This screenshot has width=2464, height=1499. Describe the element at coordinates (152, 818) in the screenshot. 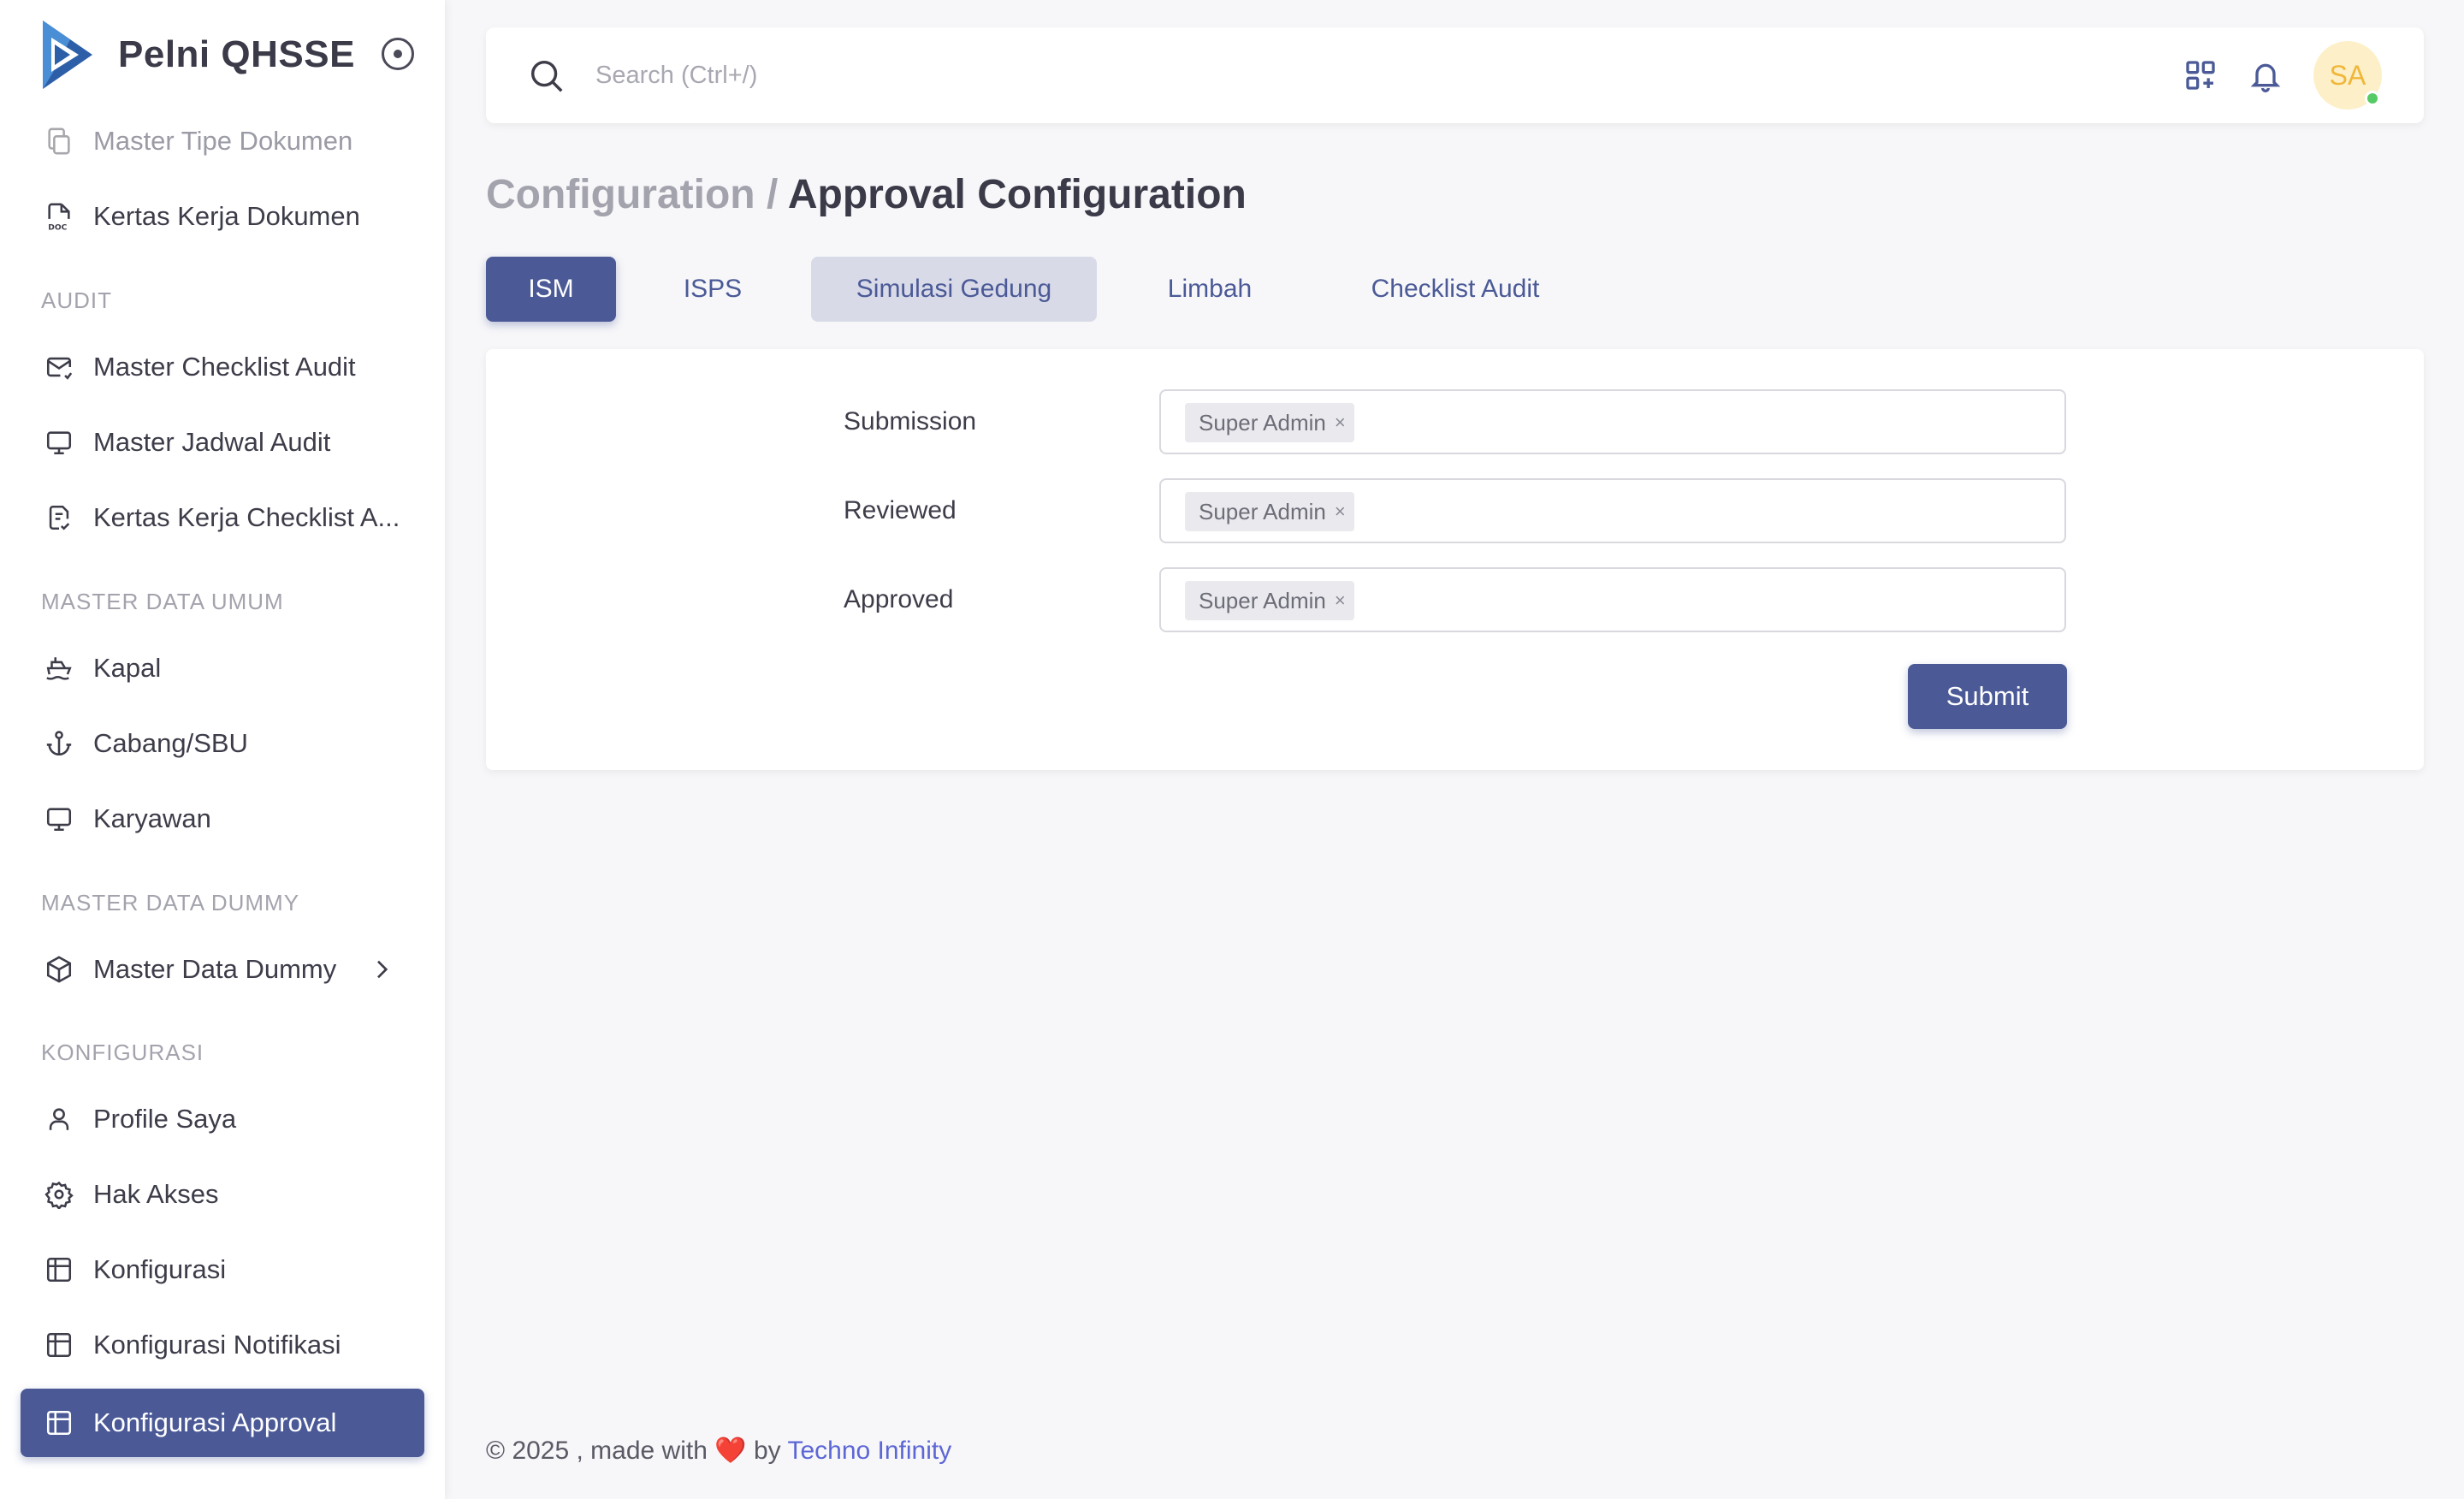

I see `sidebar-item-label: Karyawan` at that location.